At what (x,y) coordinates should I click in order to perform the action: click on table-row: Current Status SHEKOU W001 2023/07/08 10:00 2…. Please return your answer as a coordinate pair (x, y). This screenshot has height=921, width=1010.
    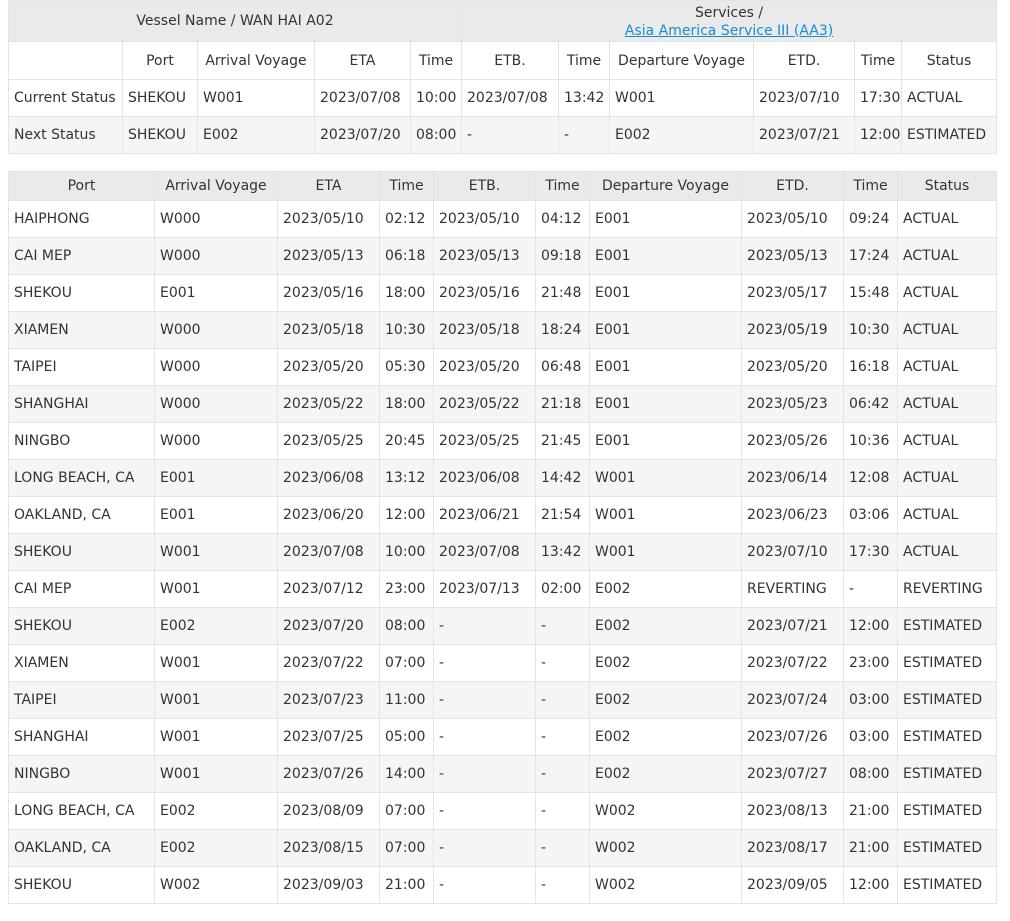
    Looking at the image, I should click on (503, 98).